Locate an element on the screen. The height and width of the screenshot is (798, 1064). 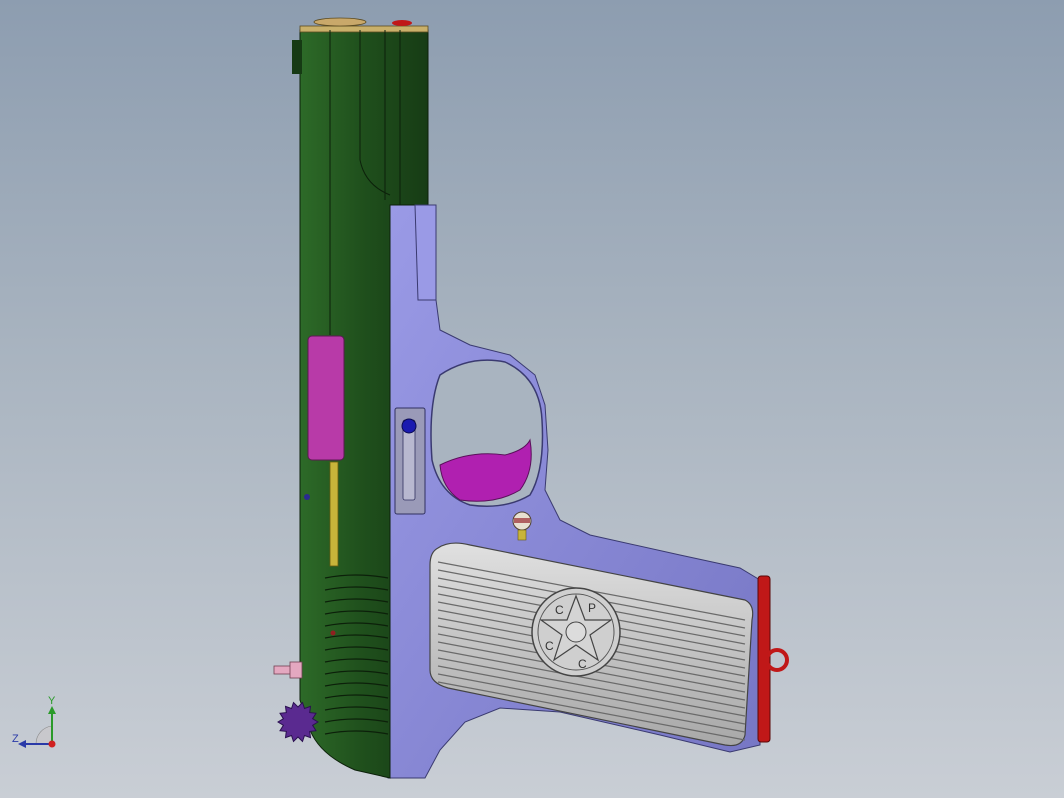
slide-pin is located at coordinates (307, 497).